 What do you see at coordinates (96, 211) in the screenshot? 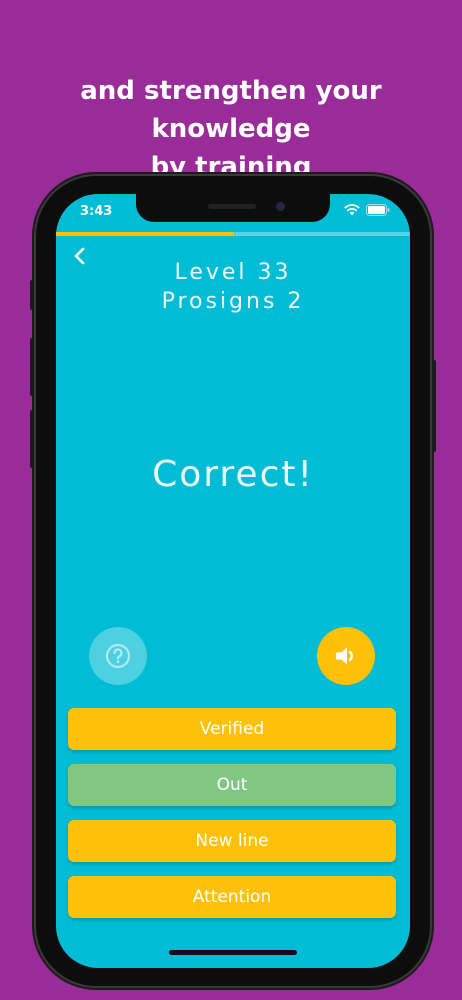
I see `status-time: 3:43` at bounding box center [96, 211].